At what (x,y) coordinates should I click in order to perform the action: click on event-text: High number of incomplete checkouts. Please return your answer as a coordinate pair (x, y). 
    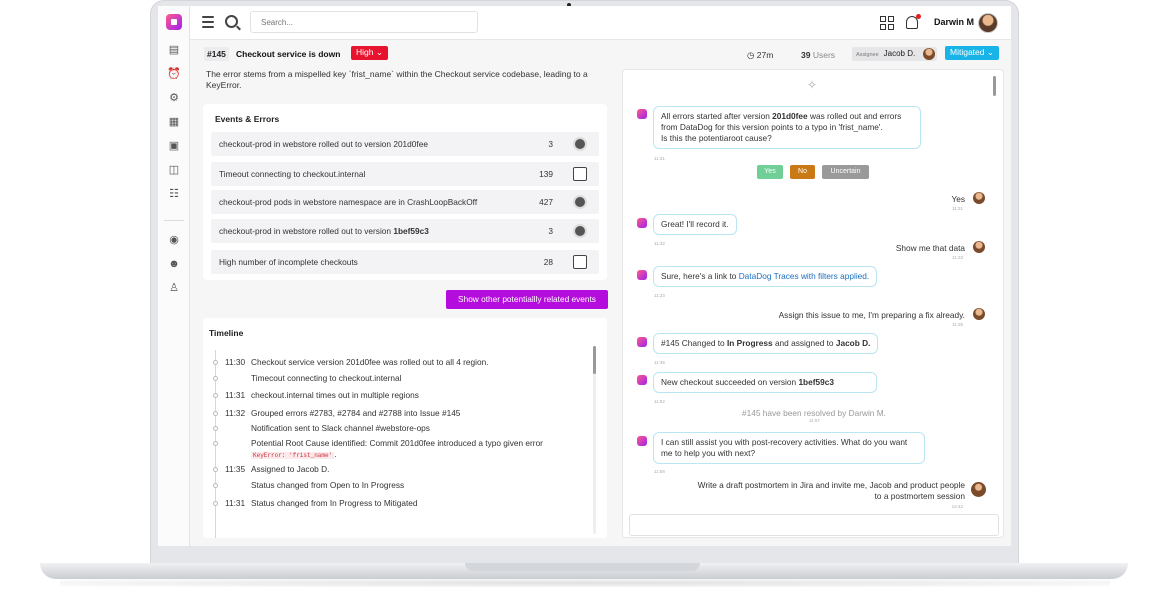
    Looking at the image, I should click on (288, 262).